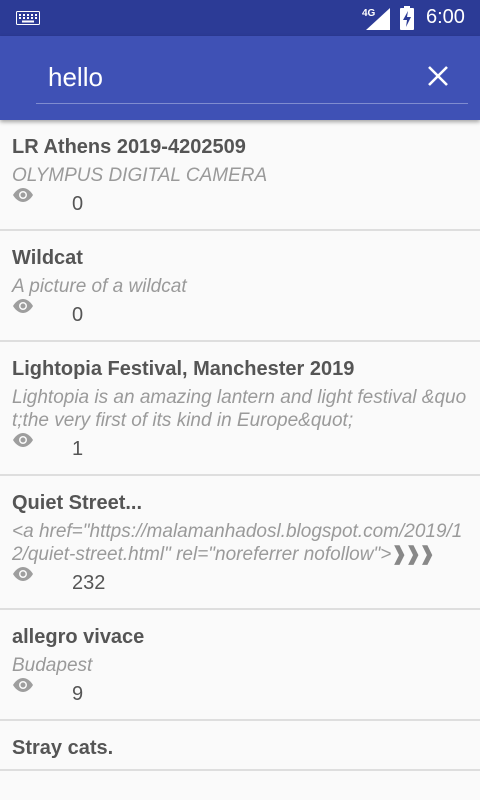  Describe the element at coordinates (140, 175) in the screenshot. I see `item-description: OLYMPUS DIGITAL CAMERA` at that location.